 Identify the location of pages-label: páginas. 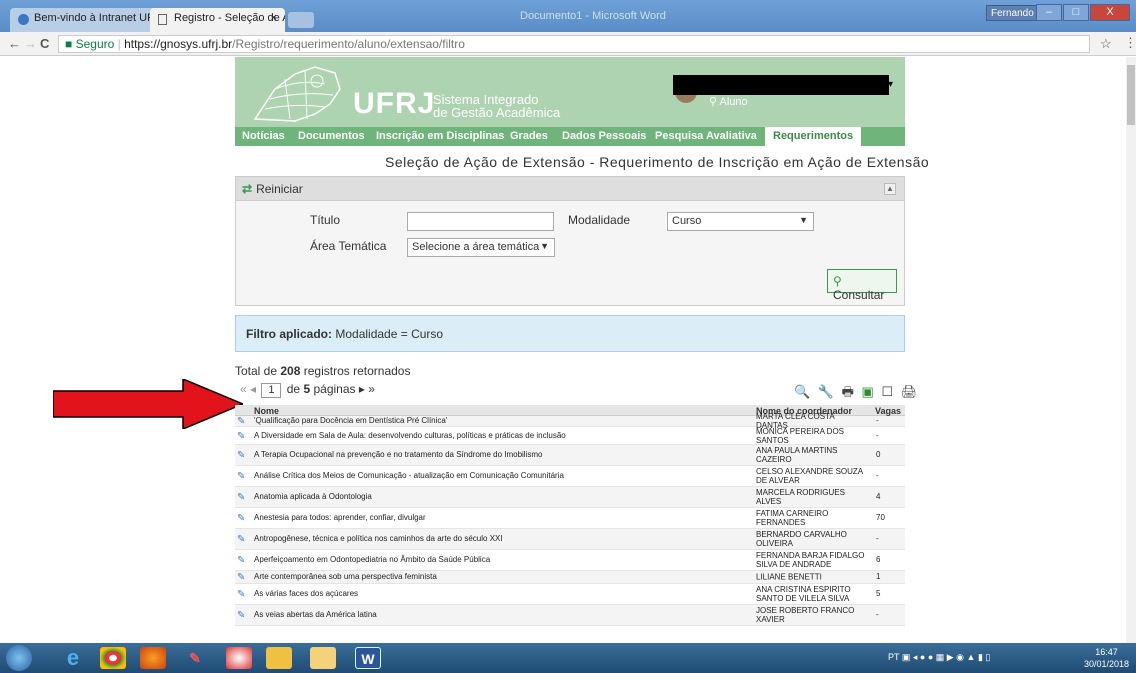
(334, 389).